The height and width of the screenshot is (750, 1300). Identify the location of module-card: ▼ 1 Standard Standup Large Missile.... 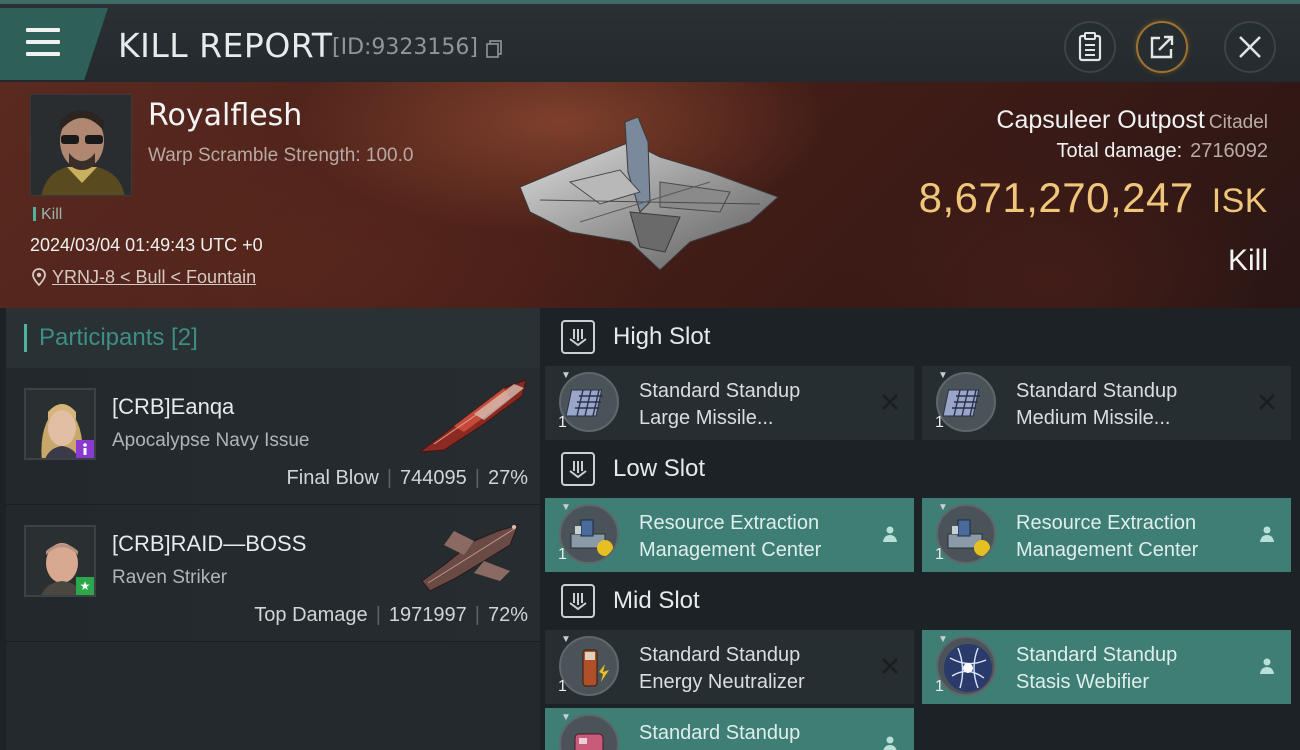
(729, 403).